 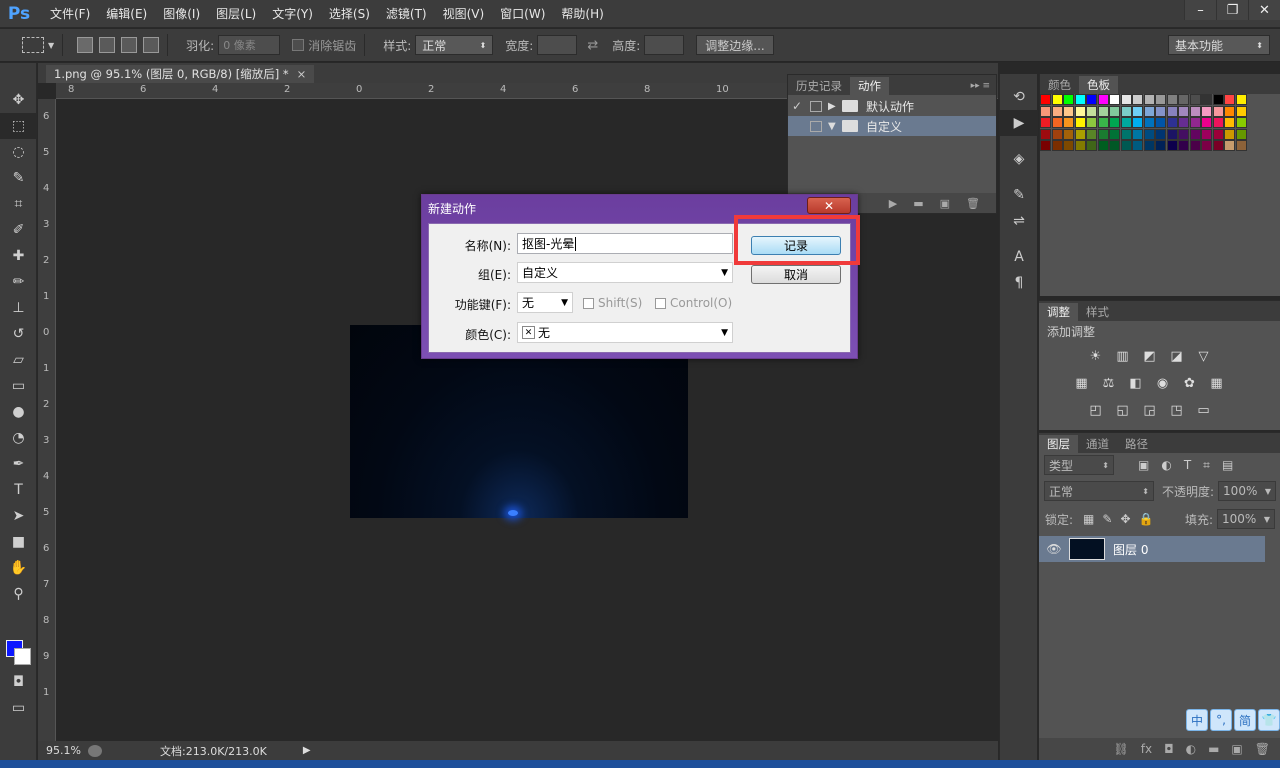 I want to click on menu-file: 文件(F), so click(x=70, y=14).